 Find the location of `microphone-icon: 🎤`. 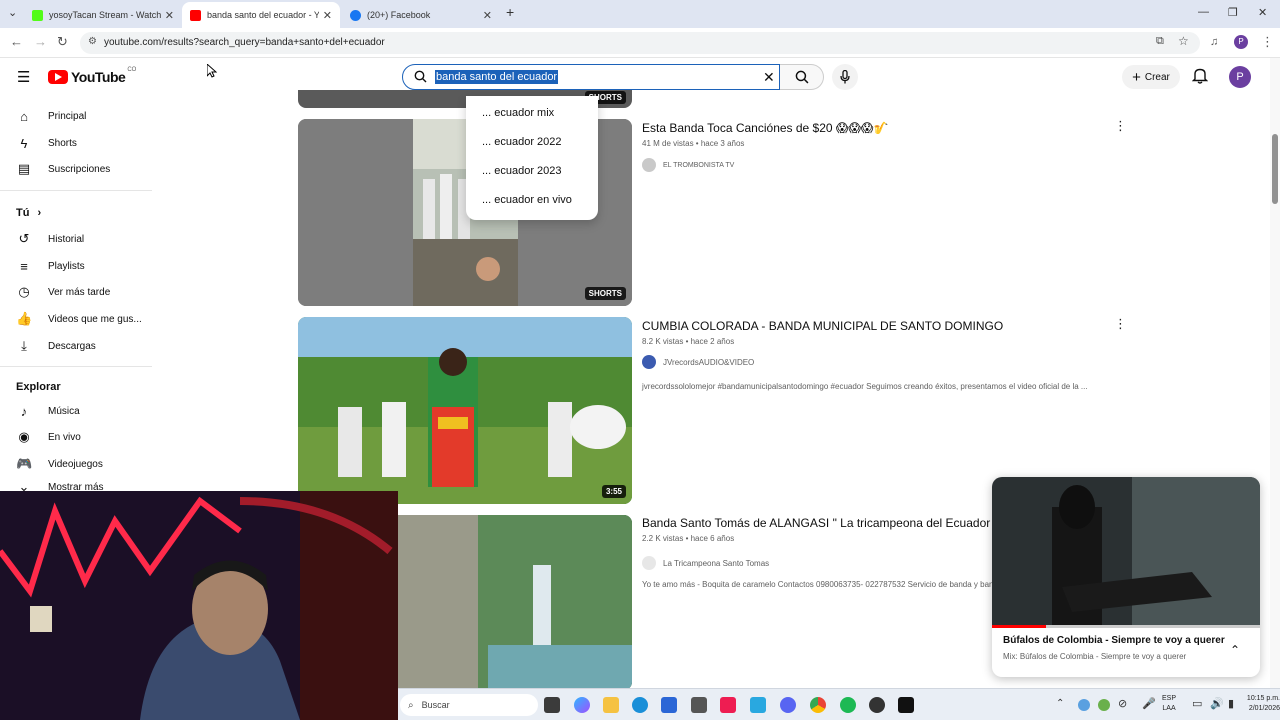

microphone-icon: 🎤 is located at coordinates (1149, 703).